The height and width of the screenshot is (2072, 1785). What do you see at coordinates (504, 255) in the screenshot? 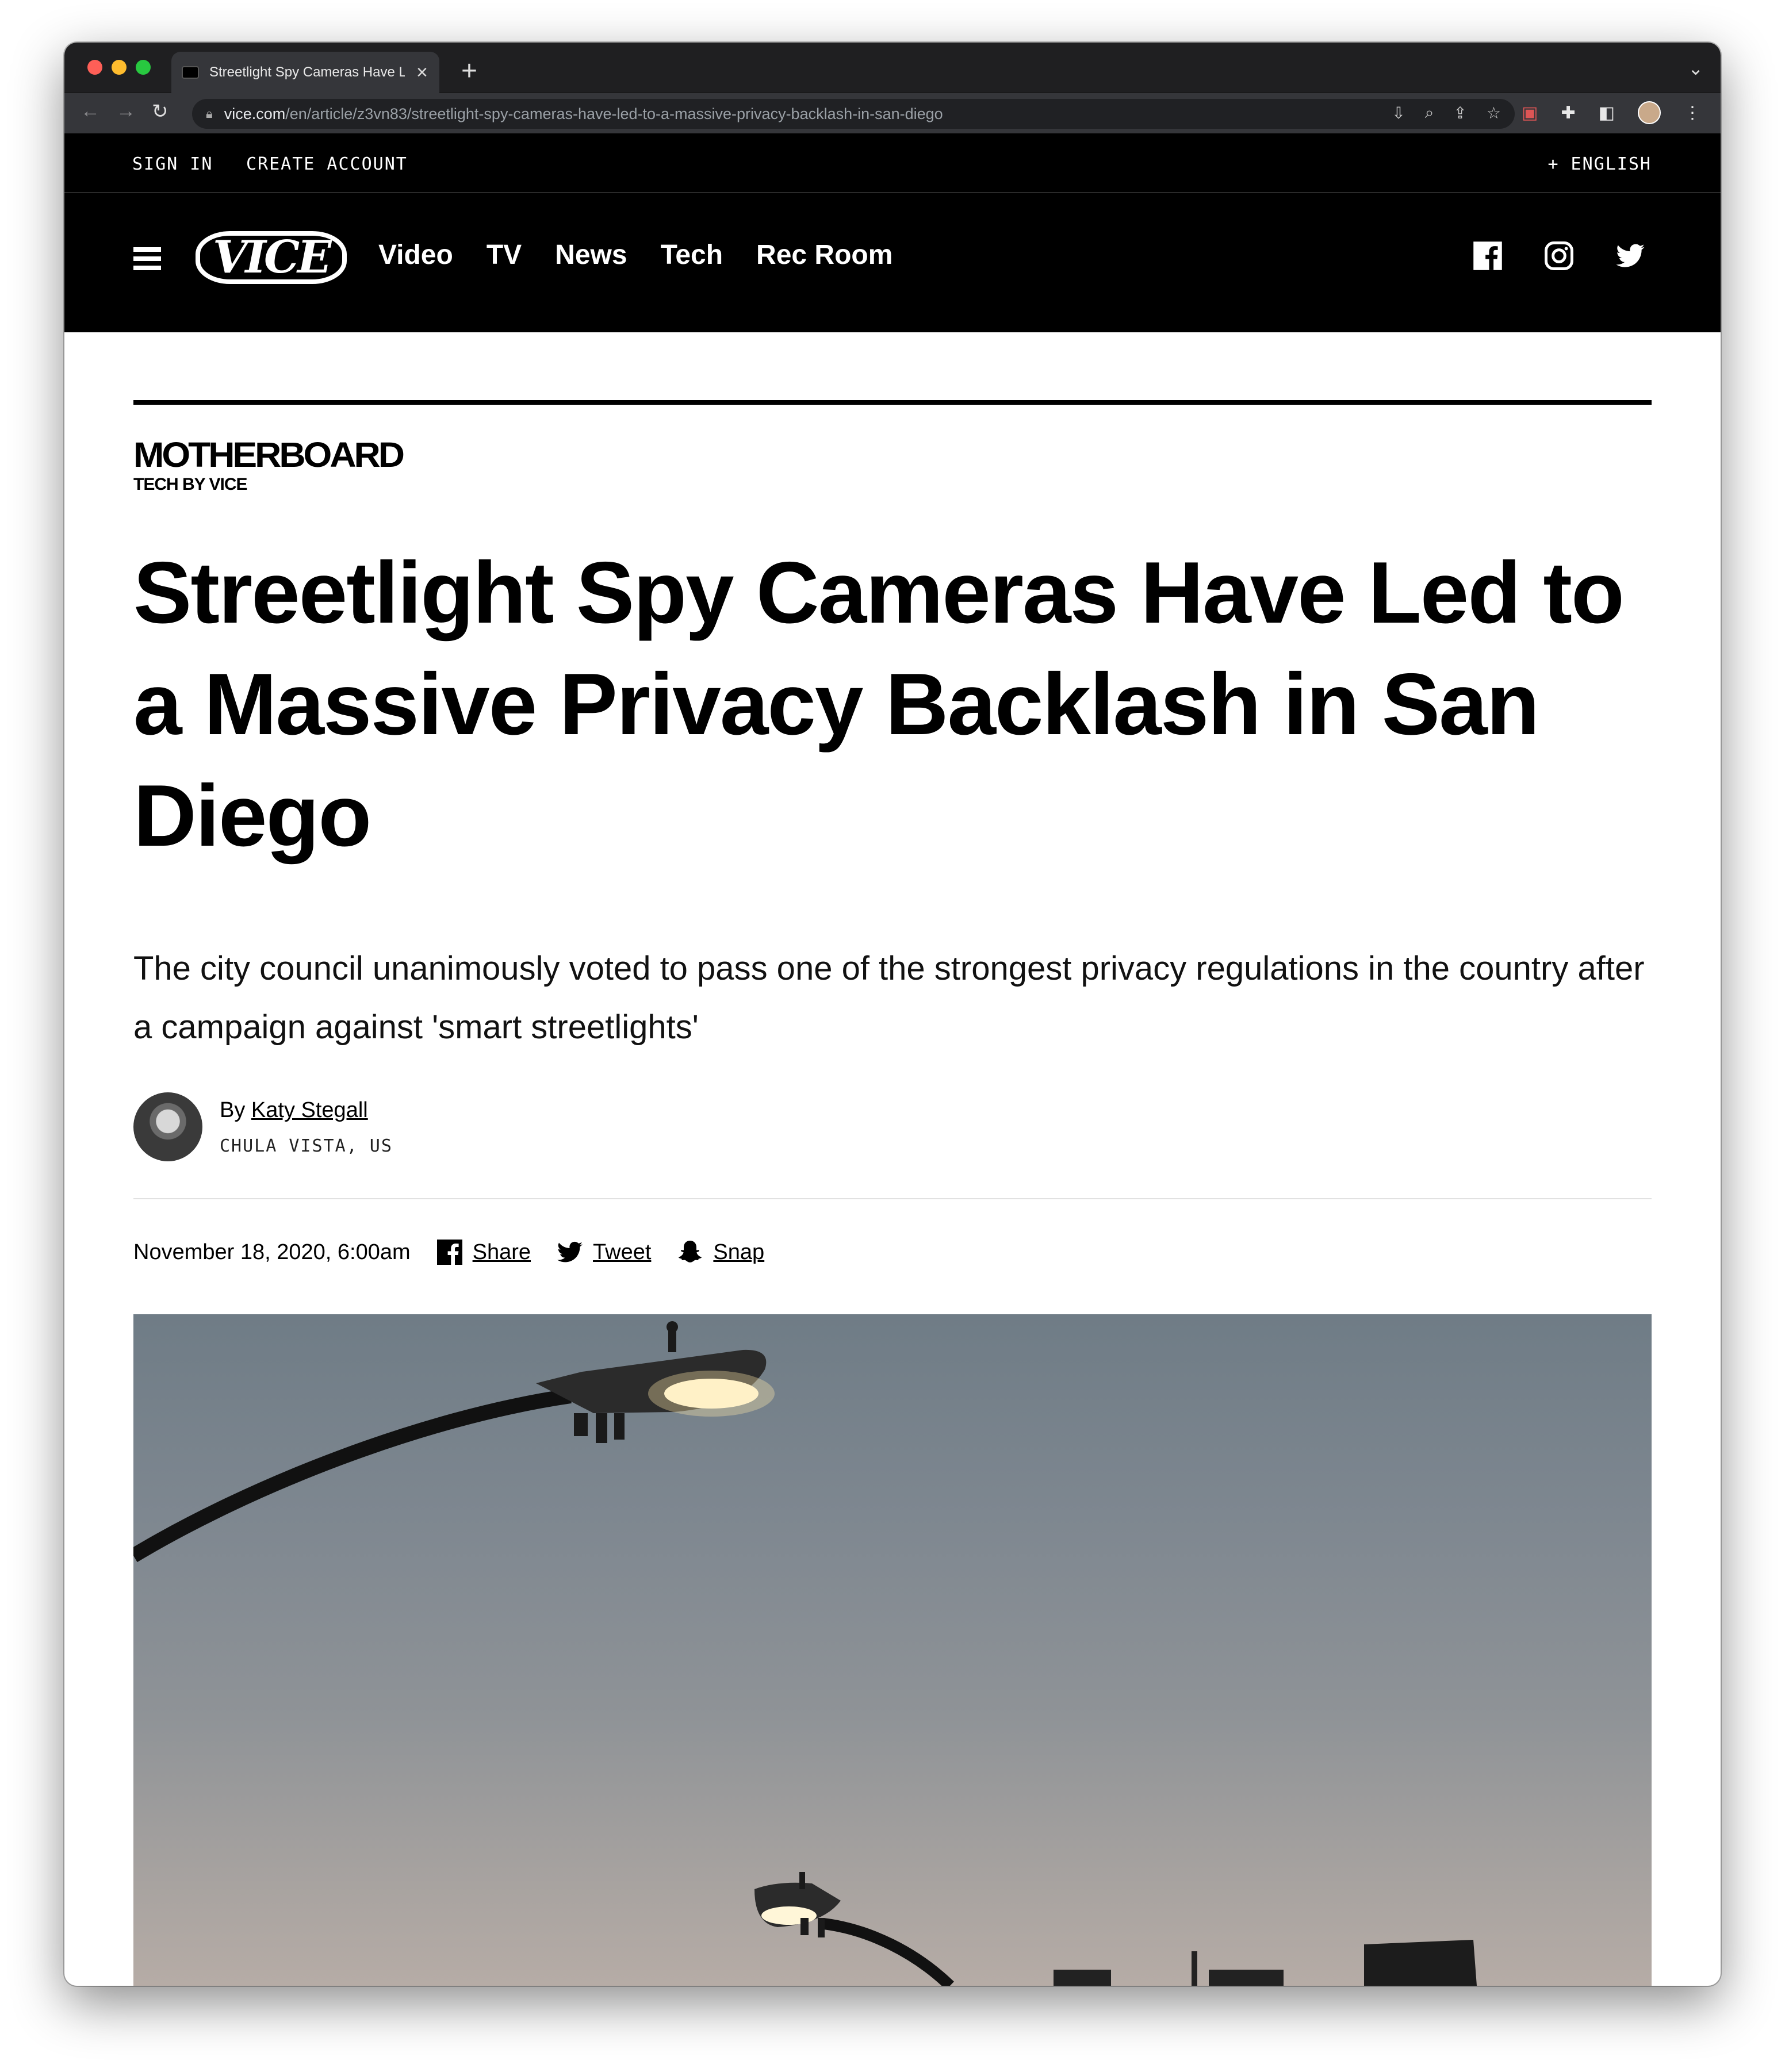
I see `nav-link-tv: TV` at bounding box center [504, 255].